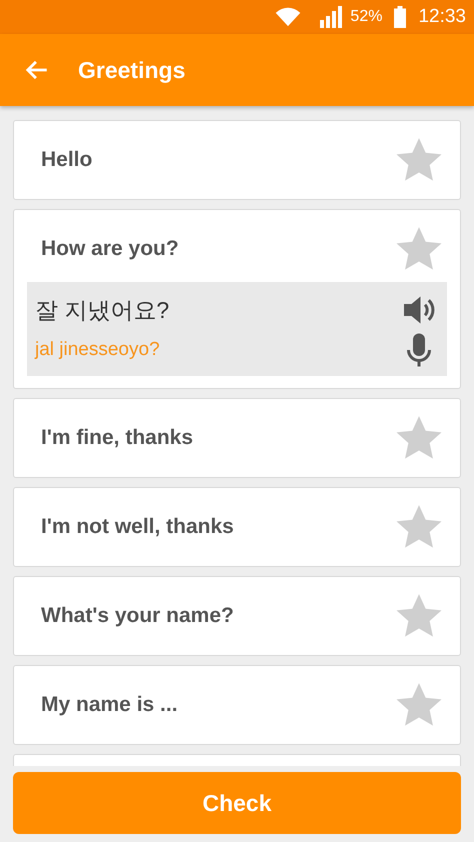 The width and height of the screenshot is (474, 842). Describe the element at coordinates (137, 616) in the screenshot. I see `phrase-text: What's your name?` at that location.